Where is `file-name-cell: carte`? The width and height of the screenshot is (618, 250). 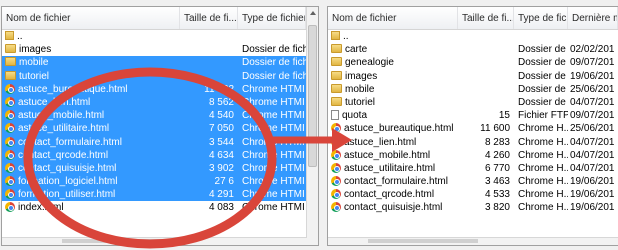
file-name-cell: carte is located at coordinates (393, 49).